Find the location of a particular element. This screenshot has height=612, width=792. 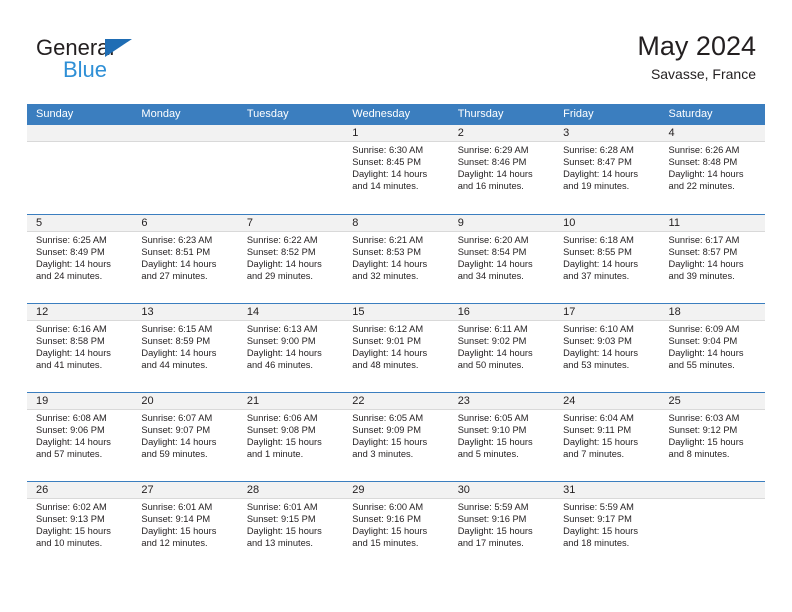

sunset-text: Sunset: 9:01 PM is located at coordinates (386, 341).